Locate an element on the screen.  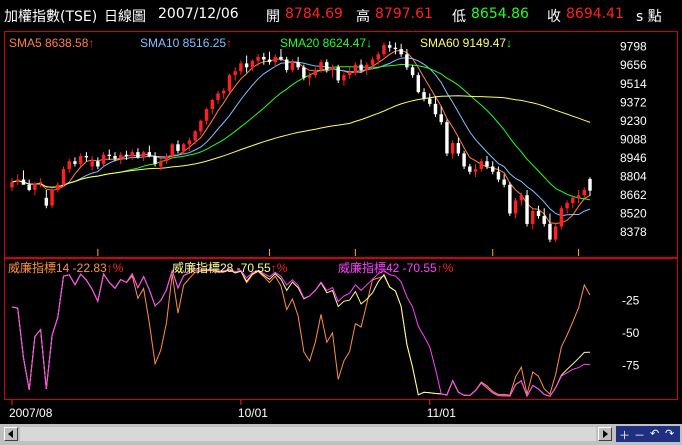
wr-tick-label: -25 is located at coordinates (631, 301).